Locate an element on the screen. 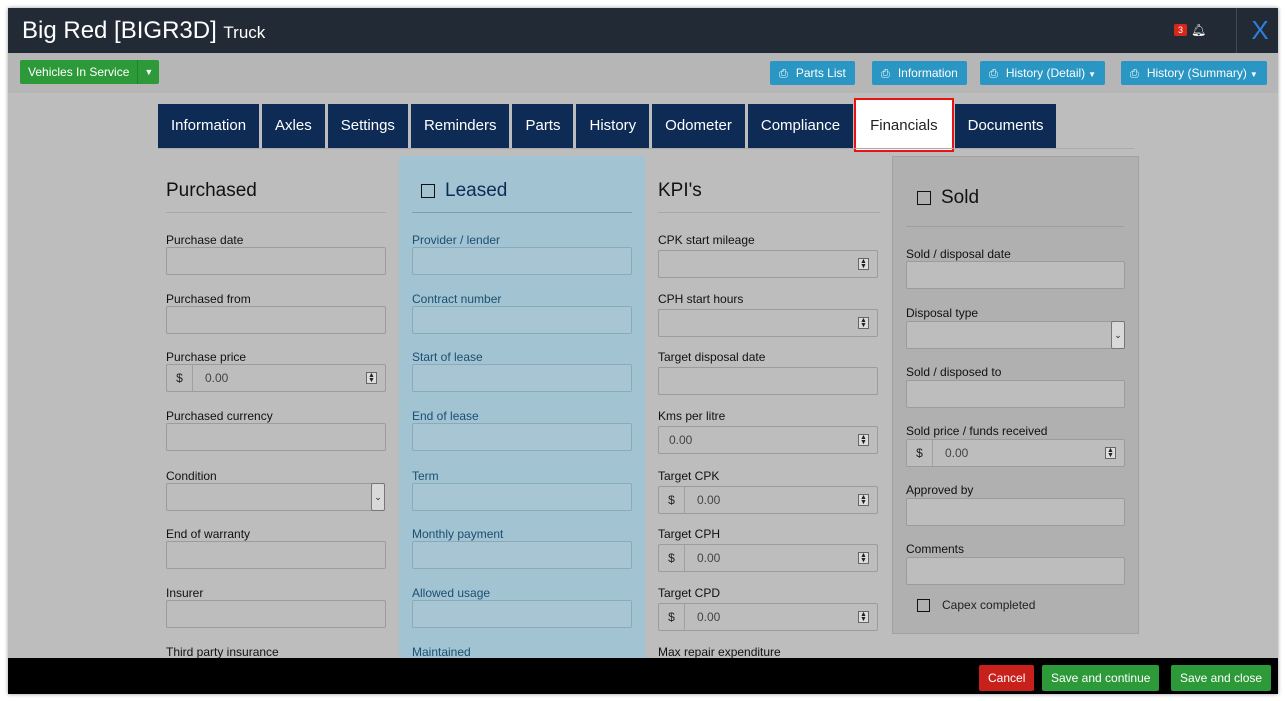 The image size is (1285, 701). notification-count-badge: 3 is located at coordinates (1181, 30).